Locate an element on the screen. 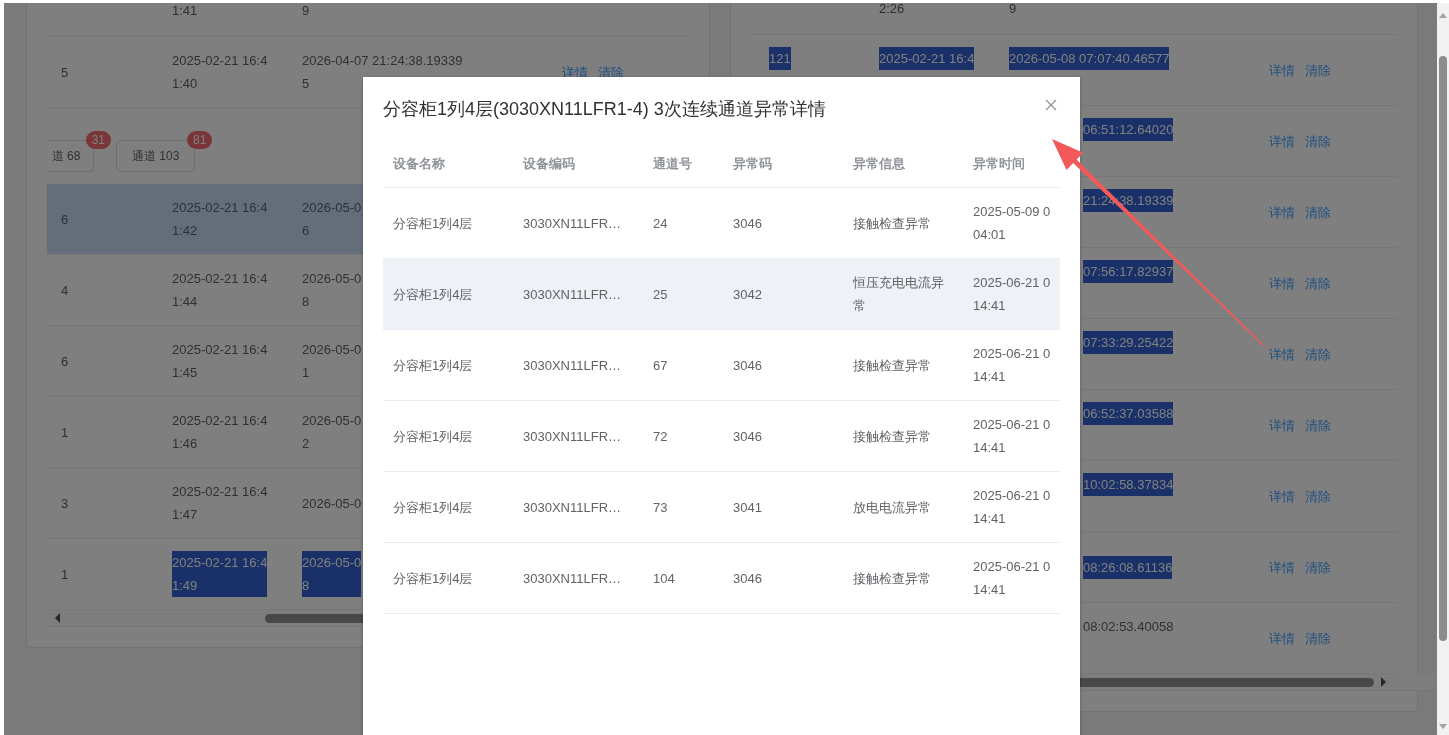 This screenshot has height=735, width=1449. row-number: 3 is located at coordinates (65, 503).